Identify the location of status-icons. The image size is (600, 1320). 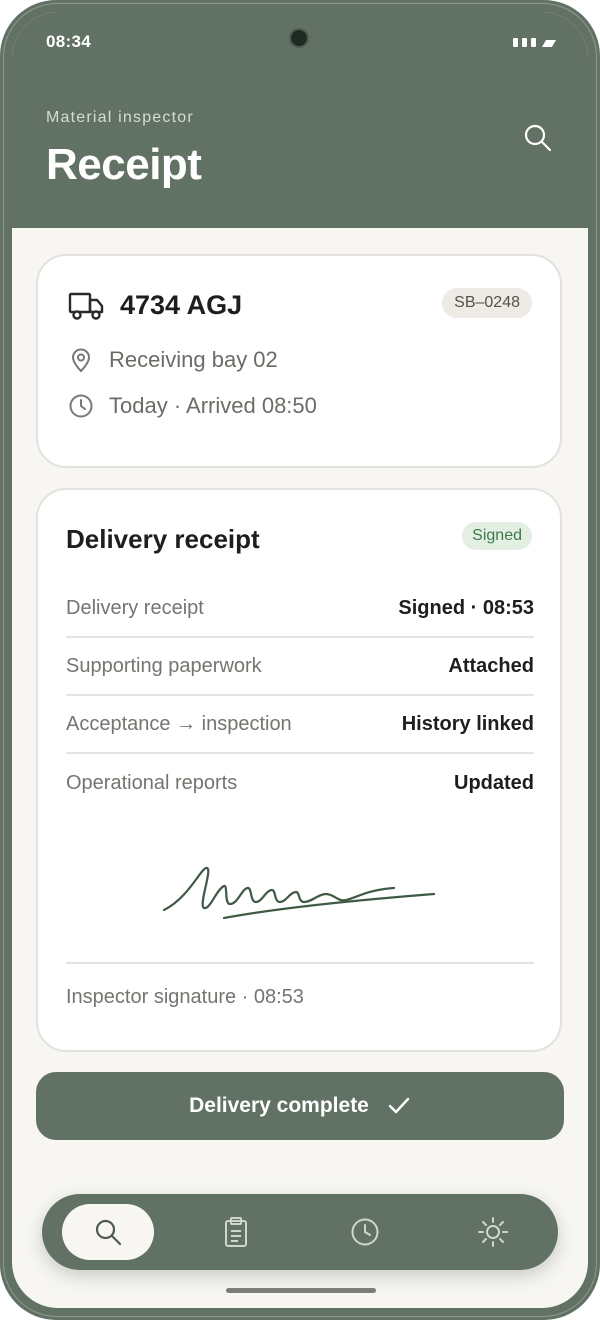
(535, 42).